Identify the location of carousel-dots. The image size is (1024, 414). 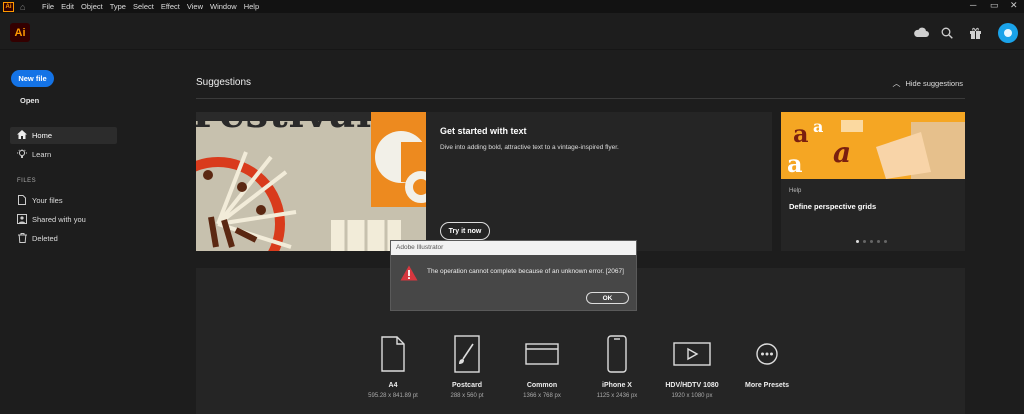
(871, 241).